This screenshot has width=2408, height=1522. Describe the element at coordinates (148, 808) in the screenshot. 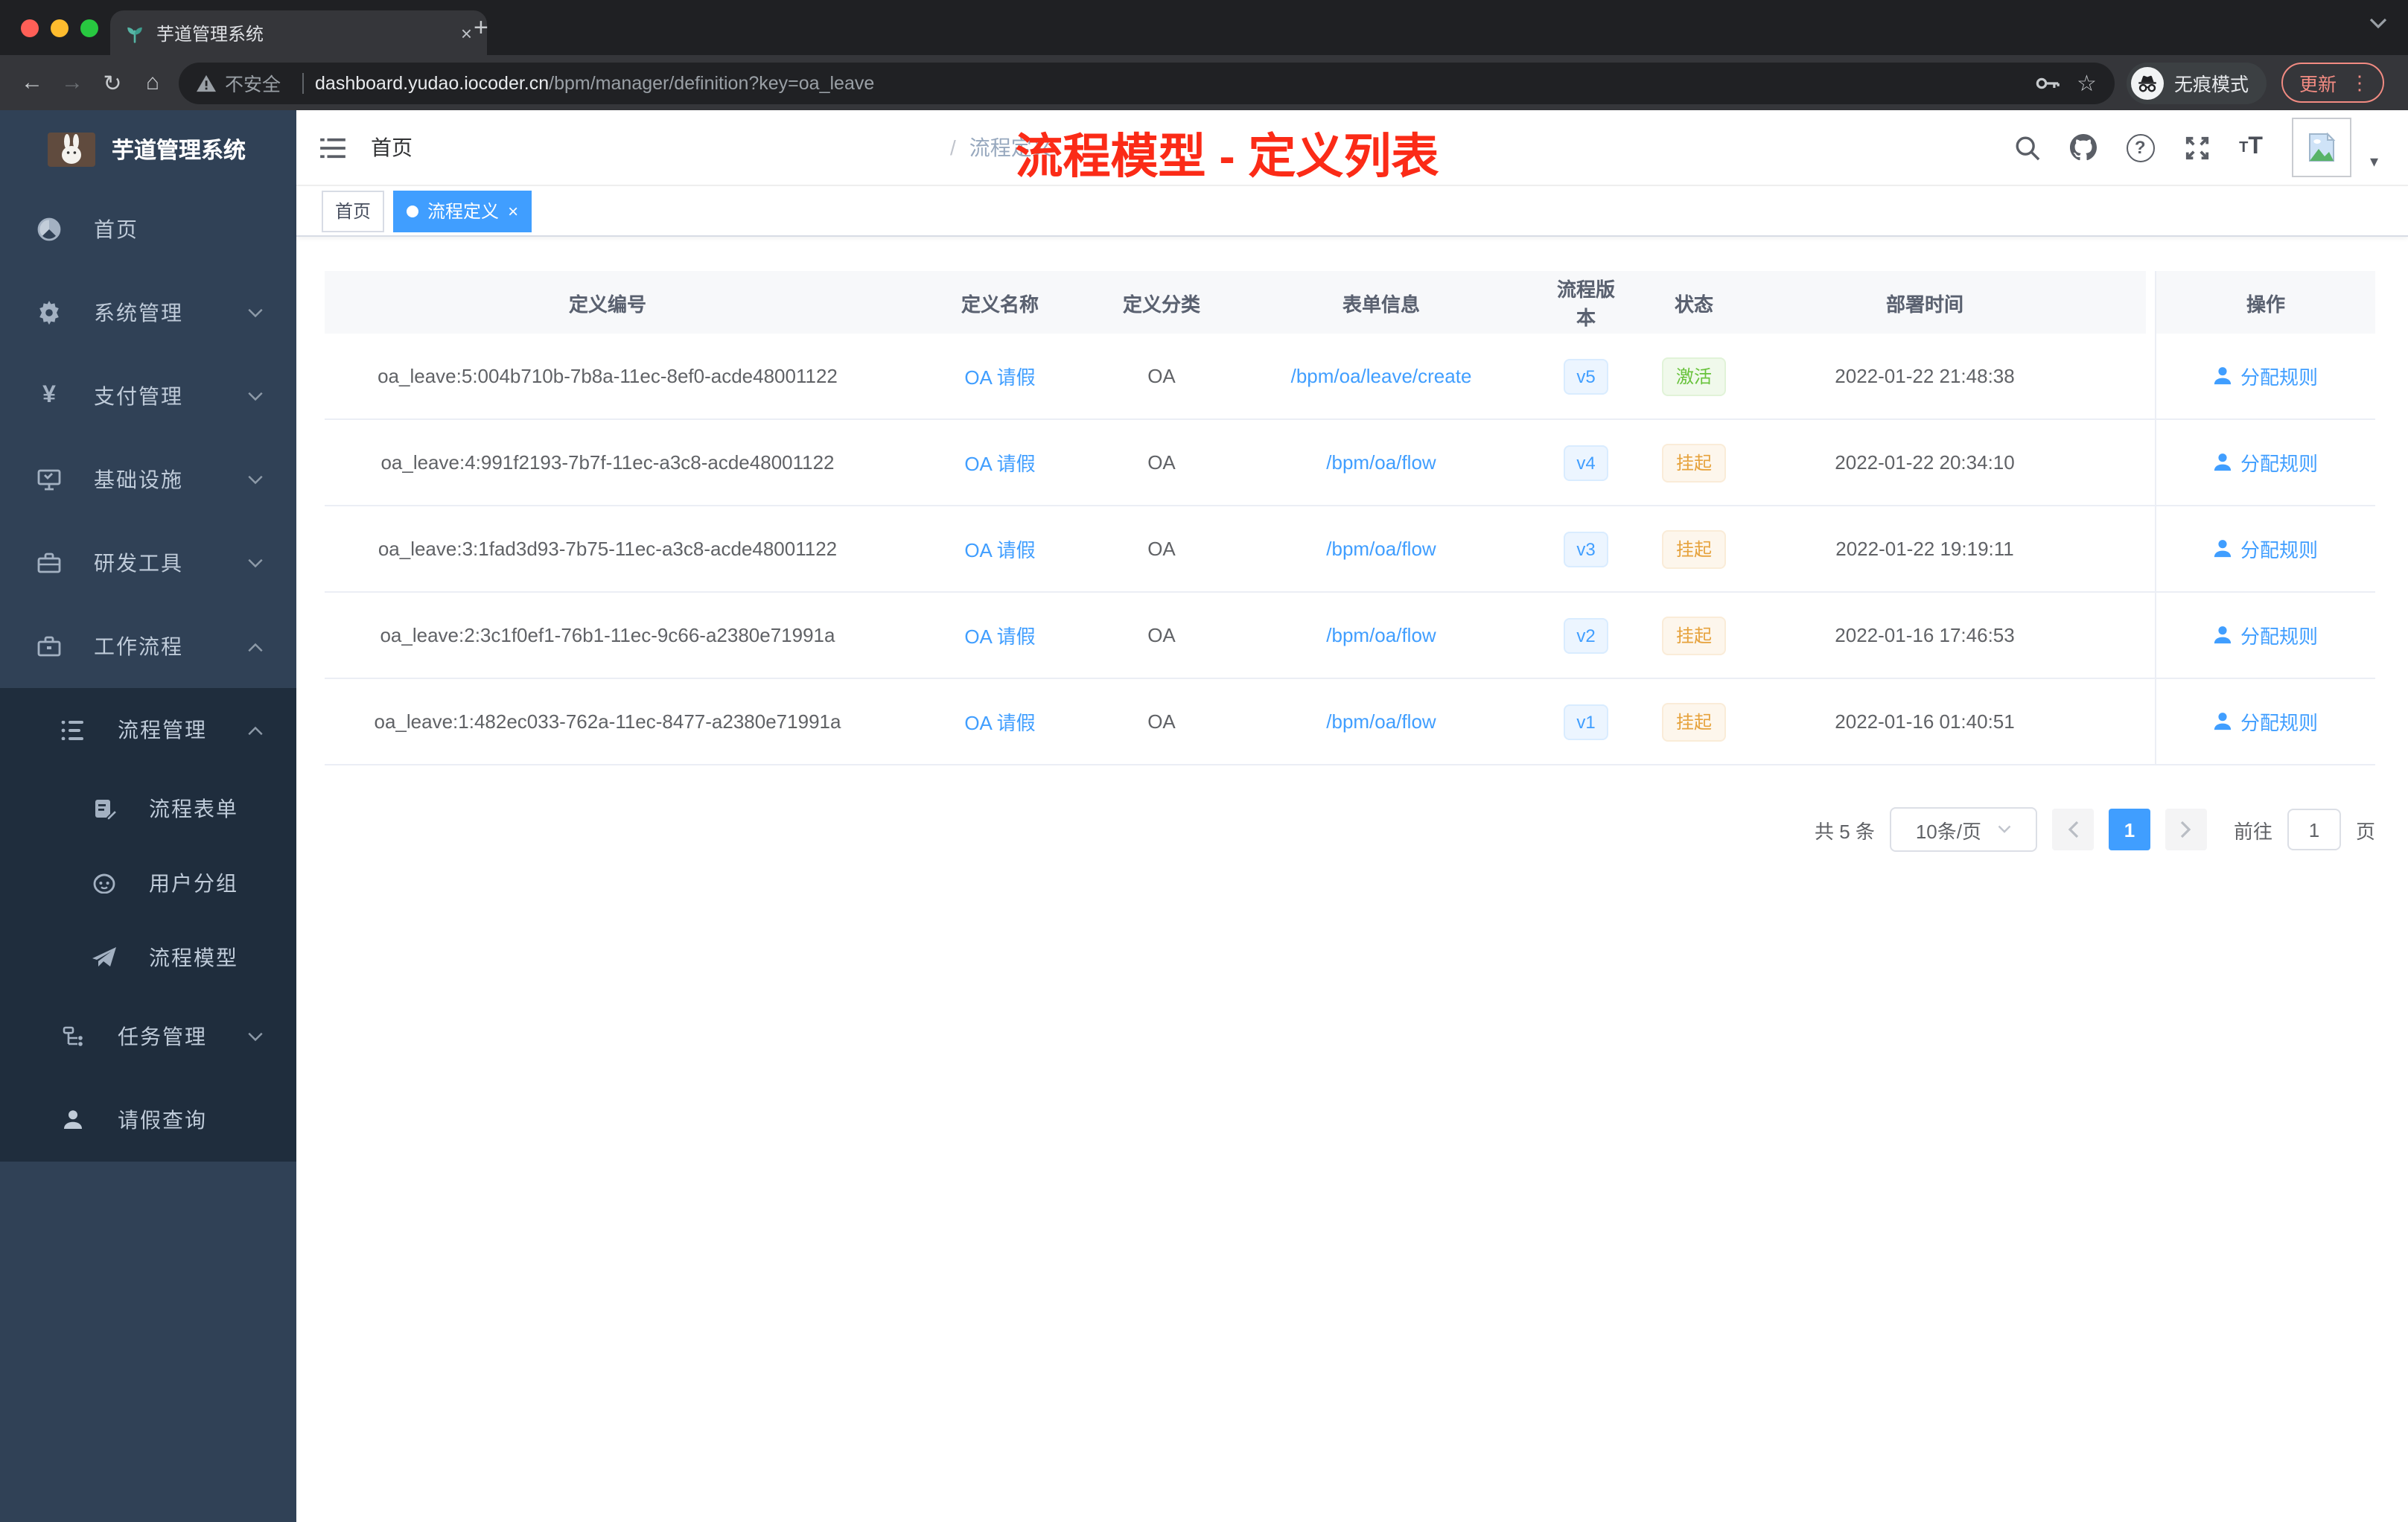

I see `sidebar-item-process-form: 流程表单` at that location.